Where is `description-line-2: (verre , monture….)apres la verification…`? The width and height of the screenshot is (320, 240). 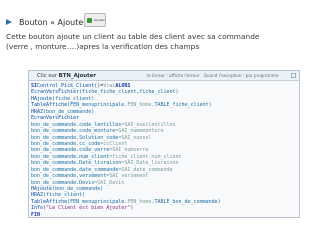 description-line-2: (verre , monture….)apres la verification… is located at coordinates (103, 46).